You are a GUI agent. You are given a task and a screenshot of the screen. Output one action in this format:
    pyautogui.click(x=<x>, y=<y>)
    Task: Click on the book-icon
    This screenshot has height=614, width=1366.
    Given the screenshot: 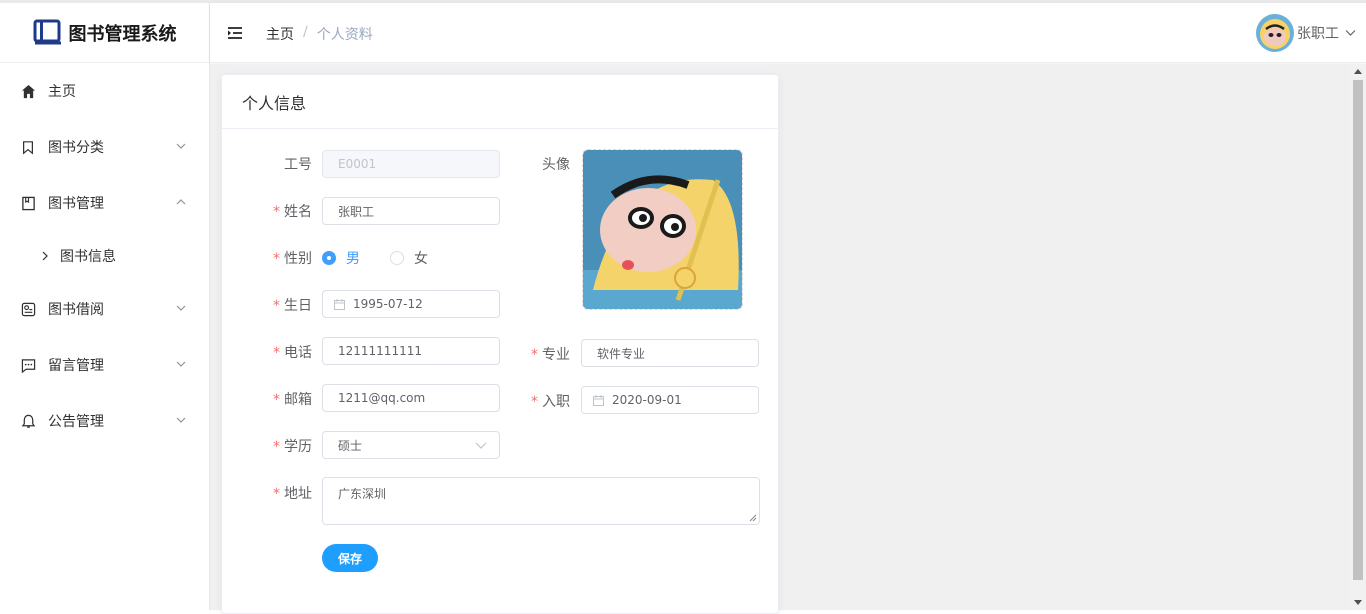 What is the action you would take?
    pyautogui.click(x=28, y=203)
    